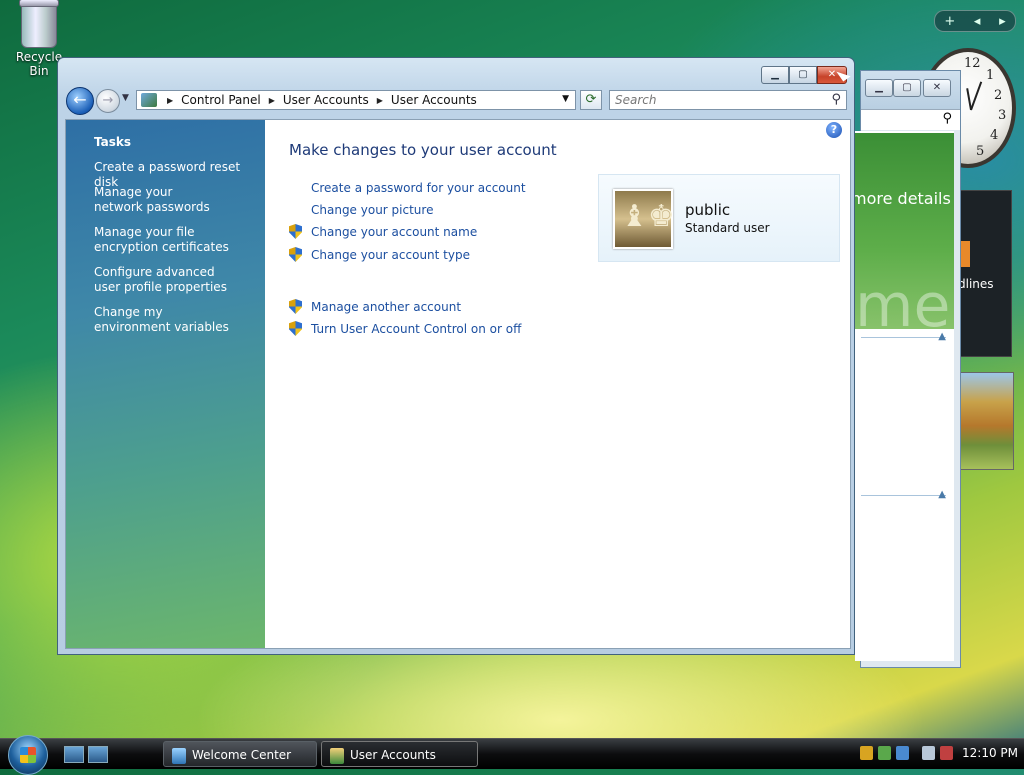  Describe the element at coordinates (998, 95) in the screenshot. I see `clock-number: 2` at that location.